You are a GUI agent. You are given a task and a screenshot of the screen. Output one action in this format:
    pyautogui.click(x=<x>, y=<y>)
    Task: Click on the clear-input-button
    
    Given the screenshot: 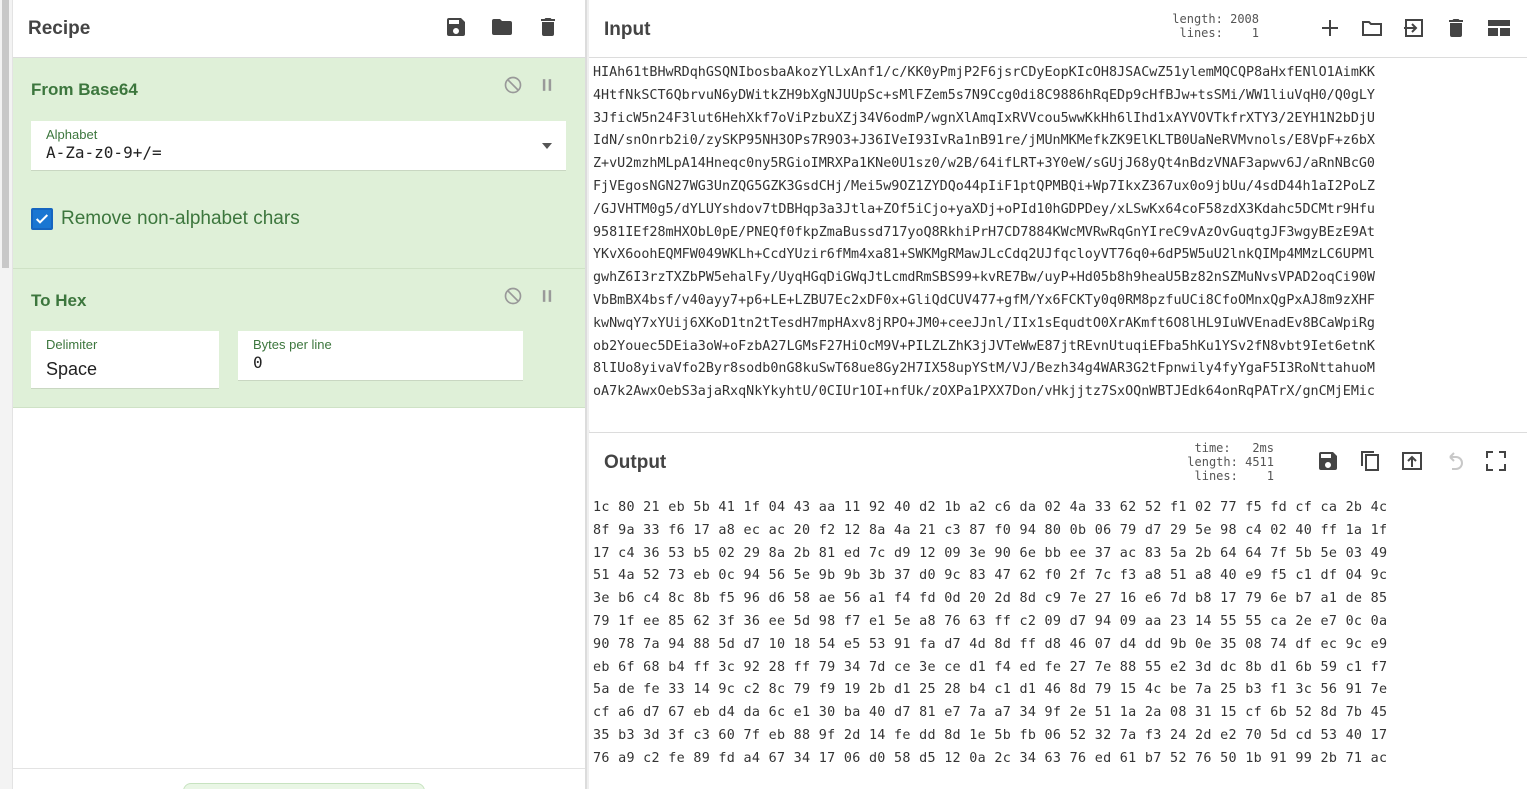 What is the action you would take?
    pyautogui.click(x=1456, y=28)
    